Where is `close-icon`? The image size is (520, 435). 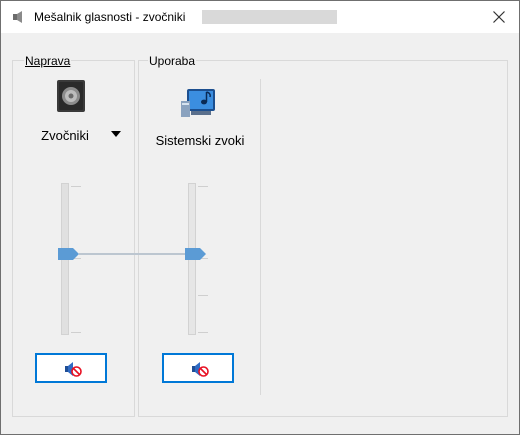
close-icon is located at coordinates (499, 17).